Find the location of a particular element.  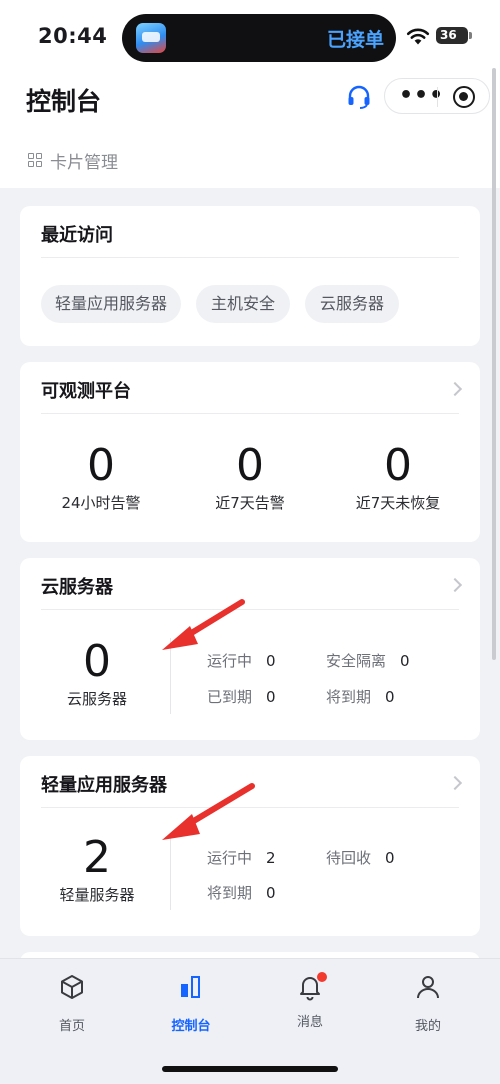

light-running-stat: 运行中 2 is located at coordinates (241, 857).